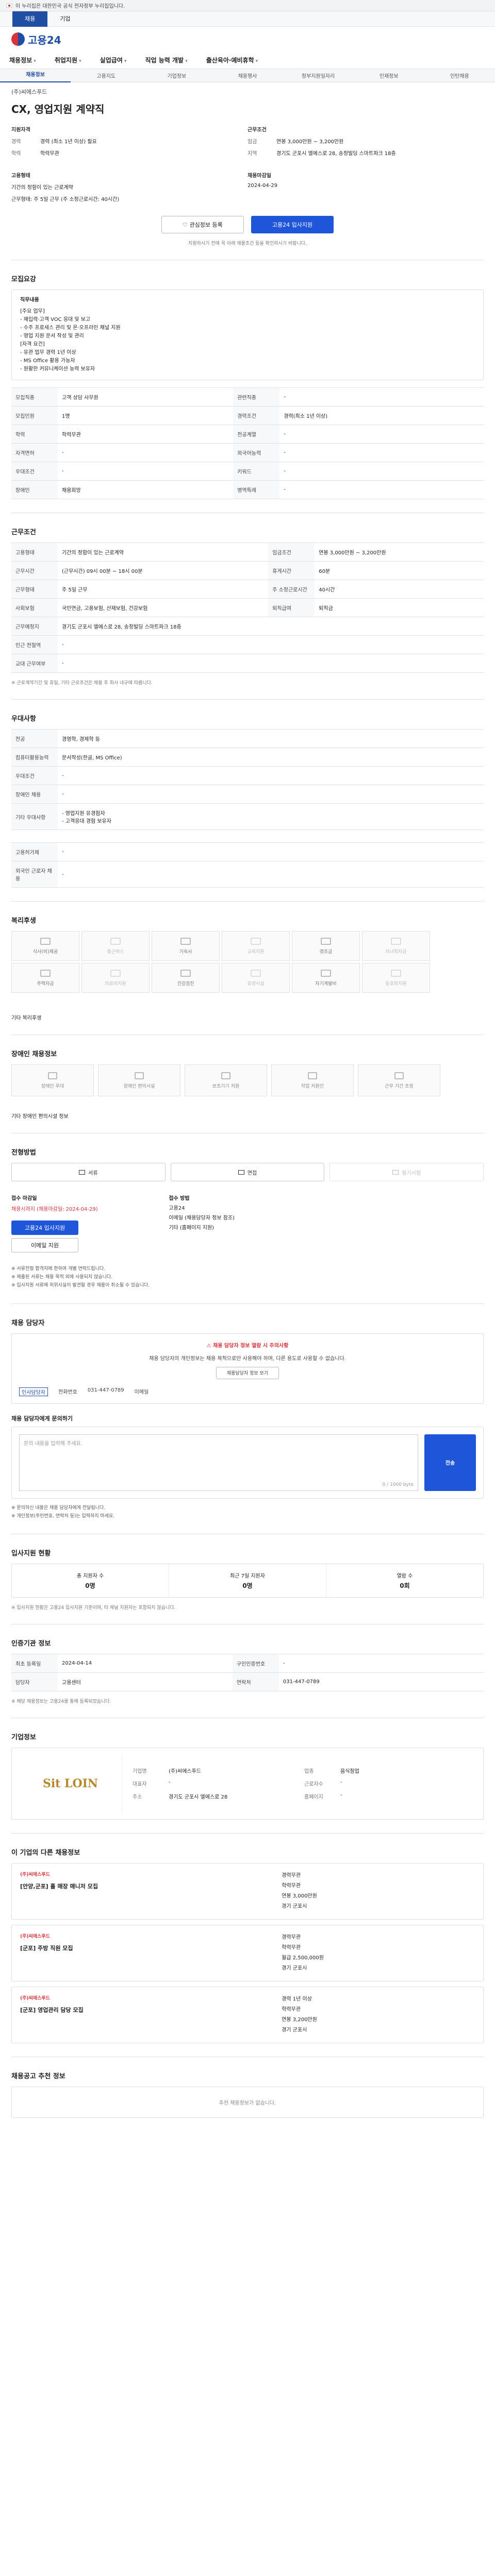 The image size is (495, 2576). I want to click on gnb-jobs: 채용정보, so click(23, 60).